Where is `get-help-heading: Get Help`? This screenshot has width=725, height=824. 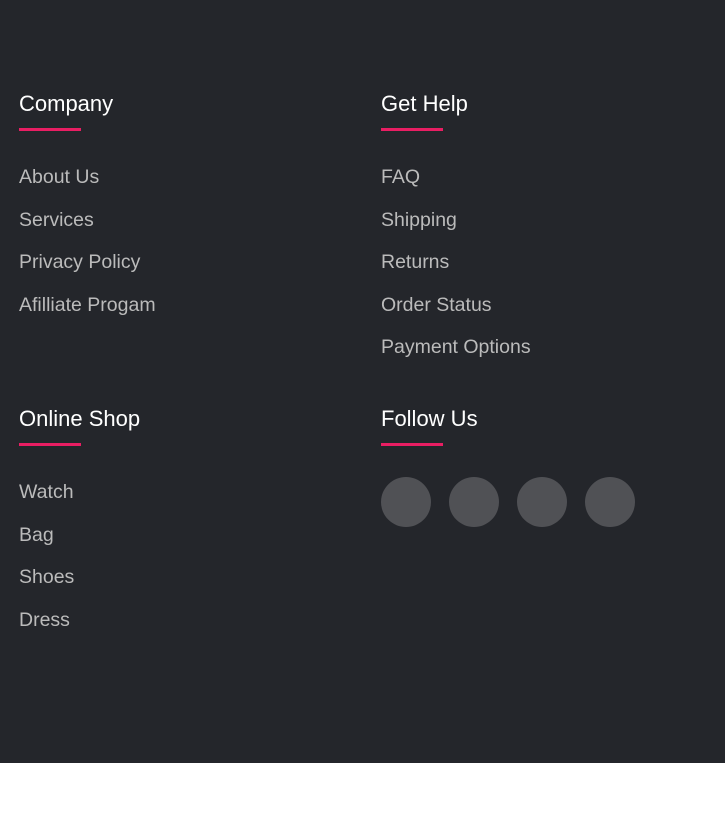 get-help-heading: Get Help is located at coordinates (424, 103).